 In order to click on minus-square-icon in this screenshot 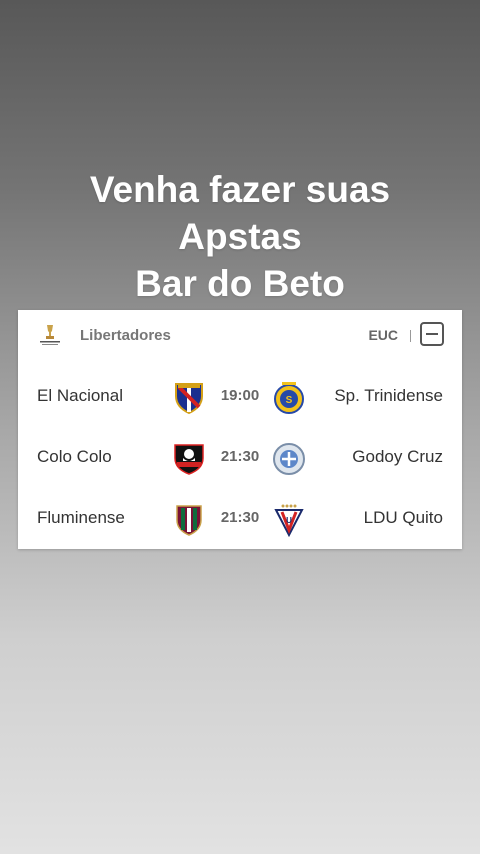, I will do `click(432, 334)`.